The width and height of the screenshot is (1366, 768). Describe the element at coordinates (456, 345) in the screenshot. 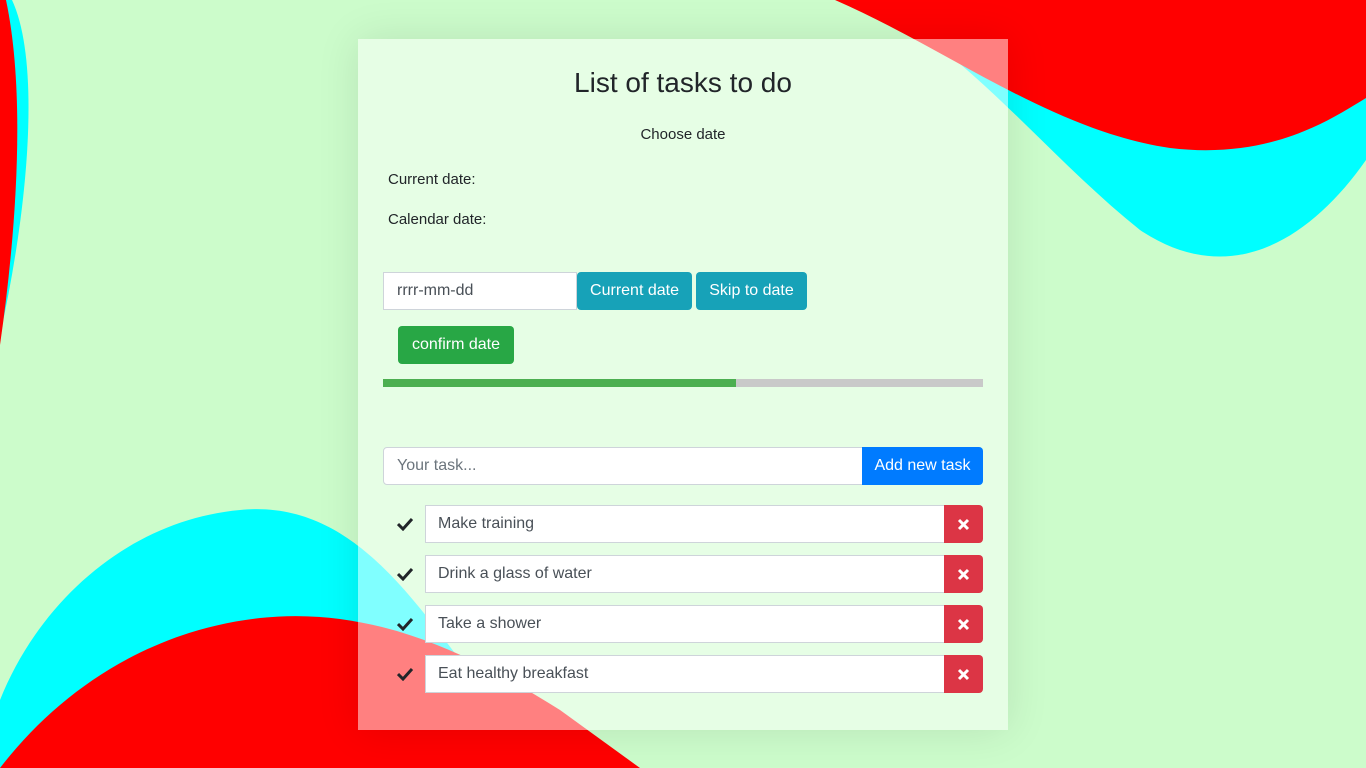

I see `confirm-date-button: confirm date` at that location.